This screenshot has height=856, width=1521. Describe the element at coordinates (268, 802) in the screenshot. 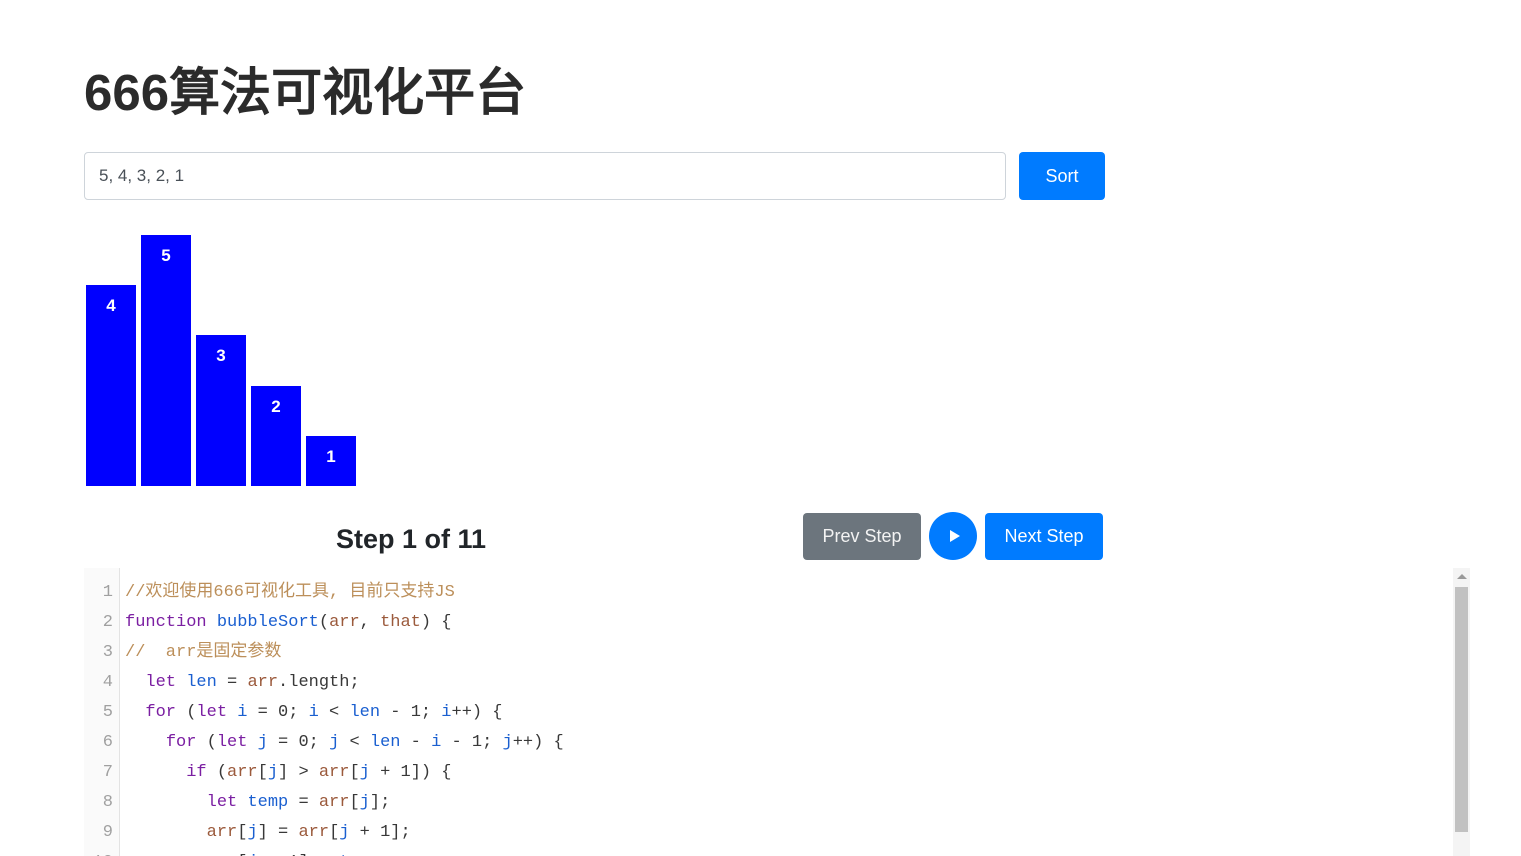

I see `code-token: temp` at that location.